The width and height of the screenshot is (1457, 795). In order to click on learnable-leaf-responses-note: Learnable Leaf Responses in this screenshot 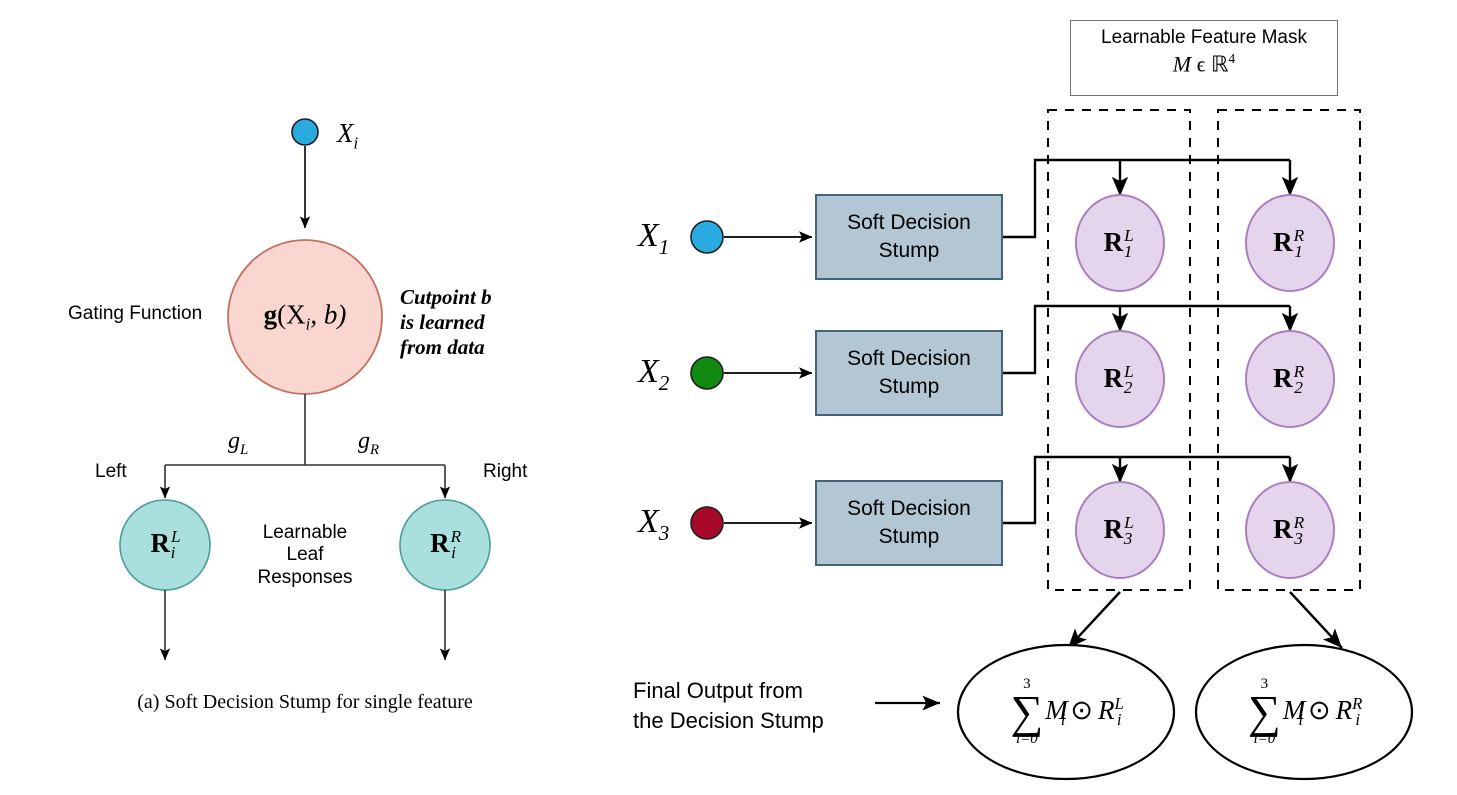, I will do `click(304, 555)`.